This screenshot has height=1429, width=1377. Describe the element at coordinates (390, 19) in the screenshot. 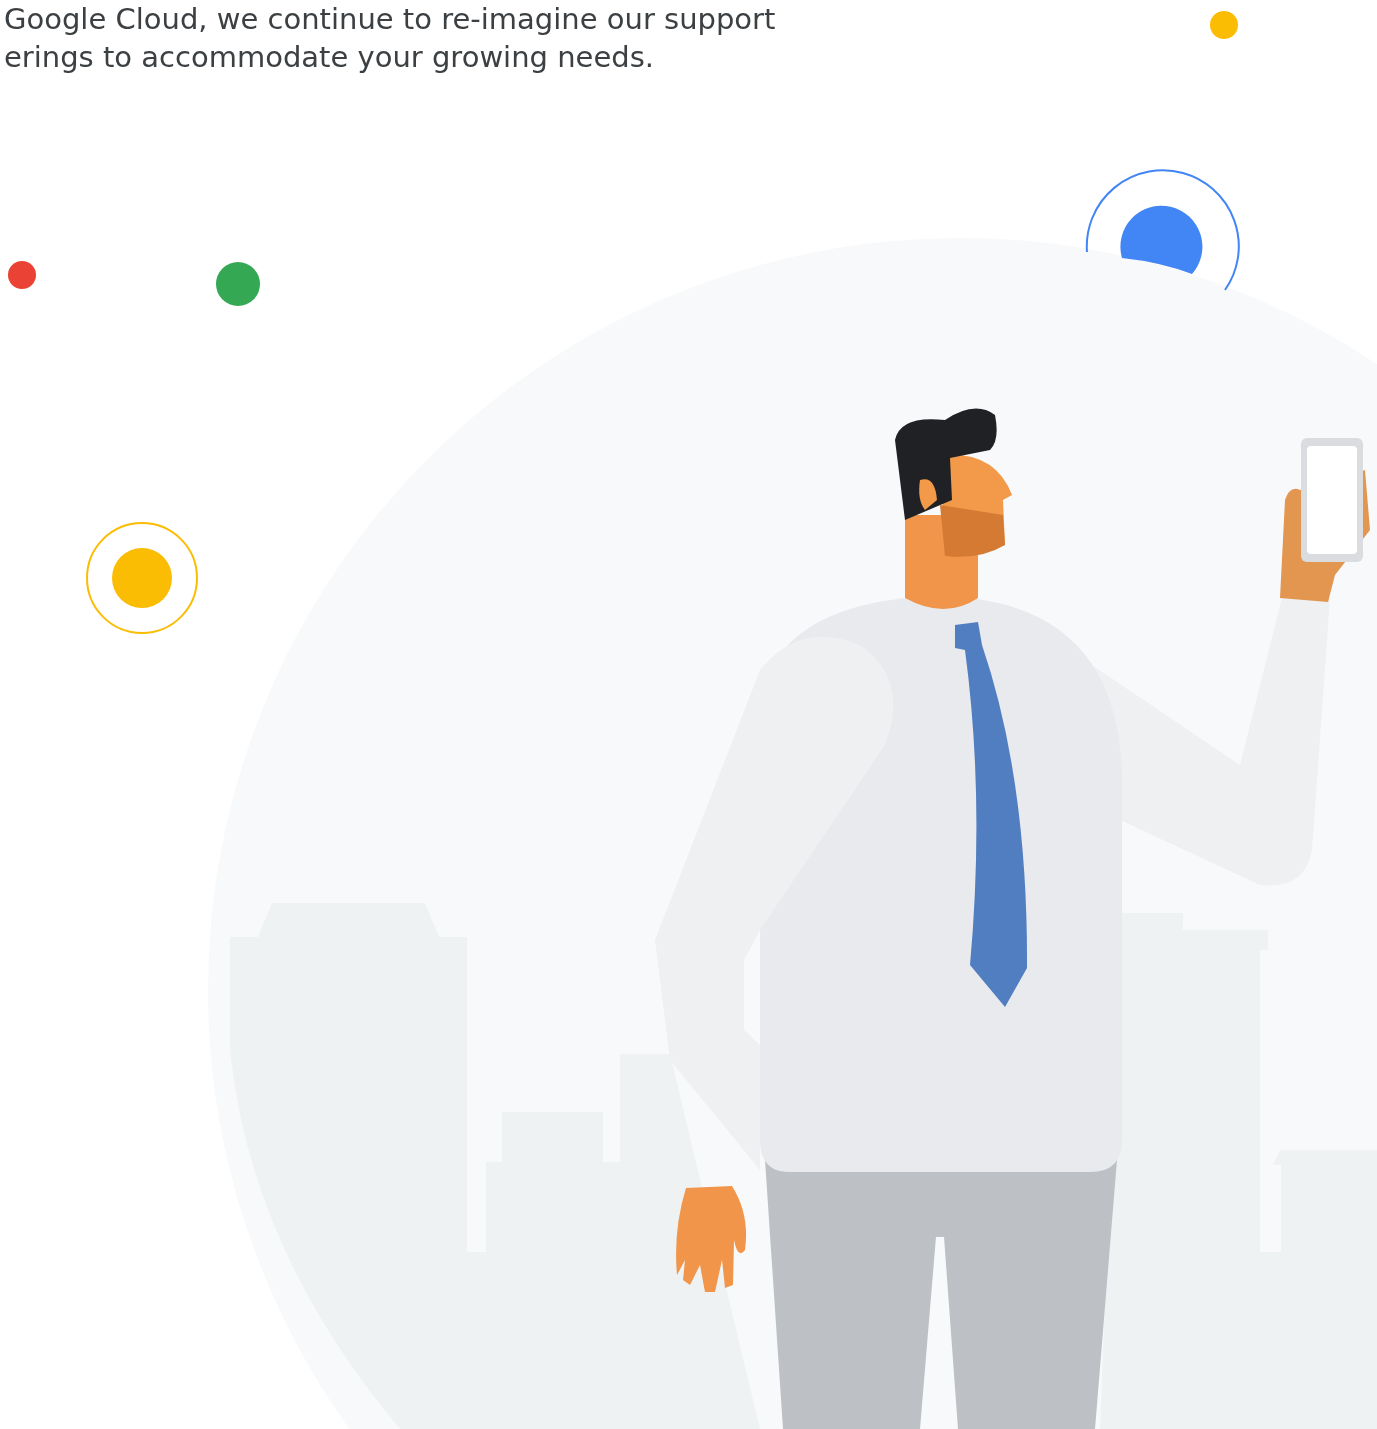

I see `intro-text-line: Google Cloud, we continue to re-imagine our support` at that location.